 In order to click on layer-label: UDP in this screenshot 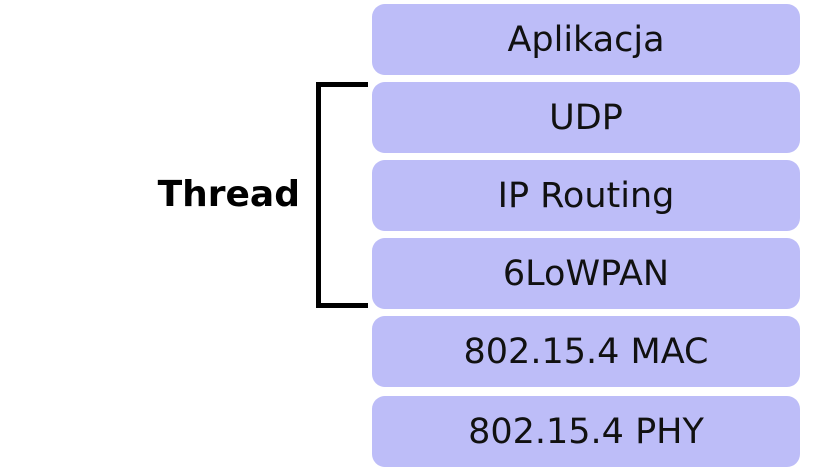, I will do `click(586, 117)`.